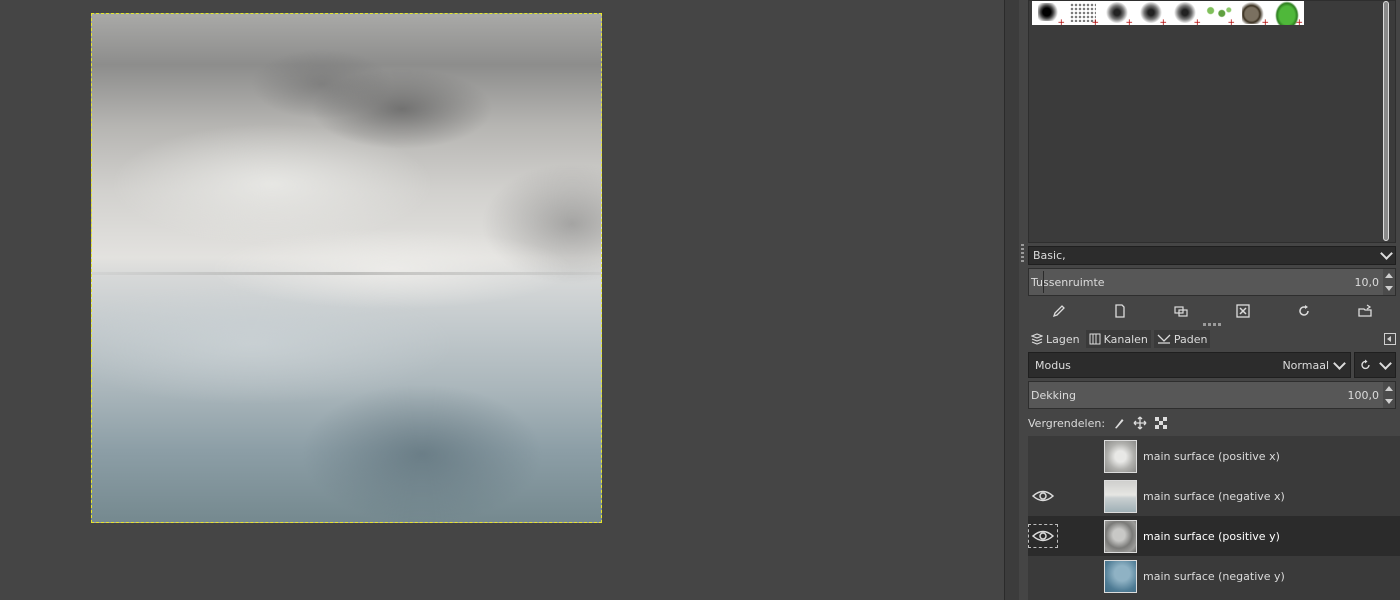 The height and width of the screenshot is (600, 1400). Describe the element at coordinates (1022, 253) in the screenshot. I see `dock-drag-handle` at that location.